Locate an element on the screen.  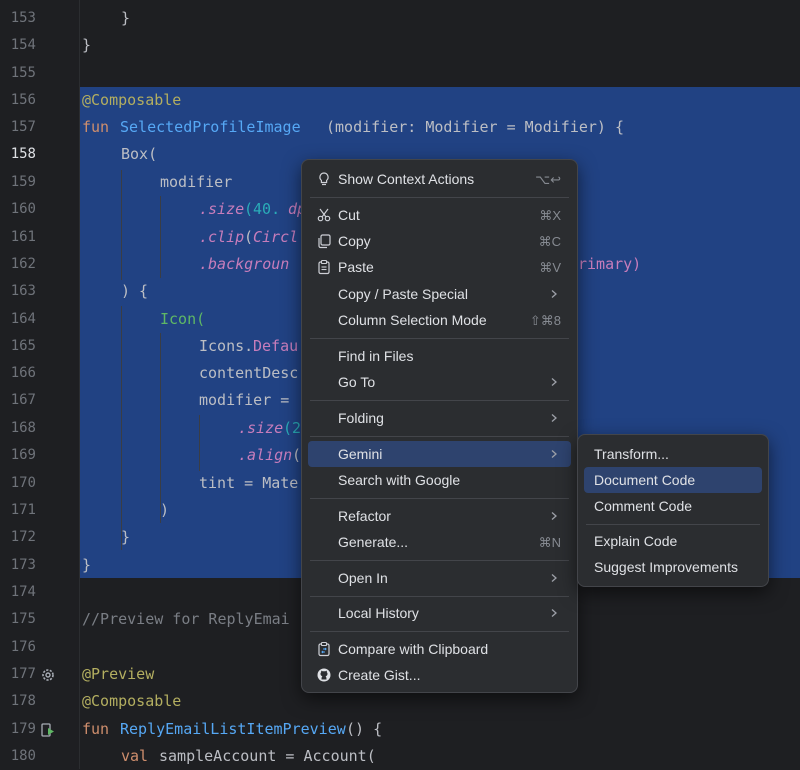
menu-item-label: Copy / Paste Special is located at coordinates (403, 294).